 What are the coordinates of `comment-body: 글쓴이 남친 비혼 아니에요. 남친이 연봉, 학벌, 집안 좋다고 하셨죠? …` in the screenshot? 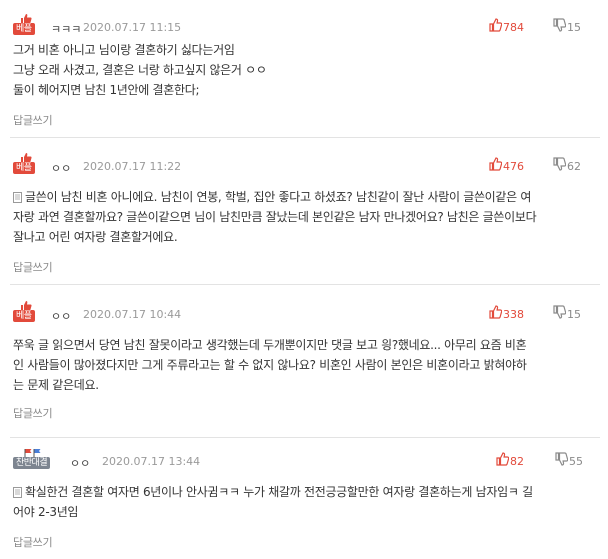 It's located at (305, 217).